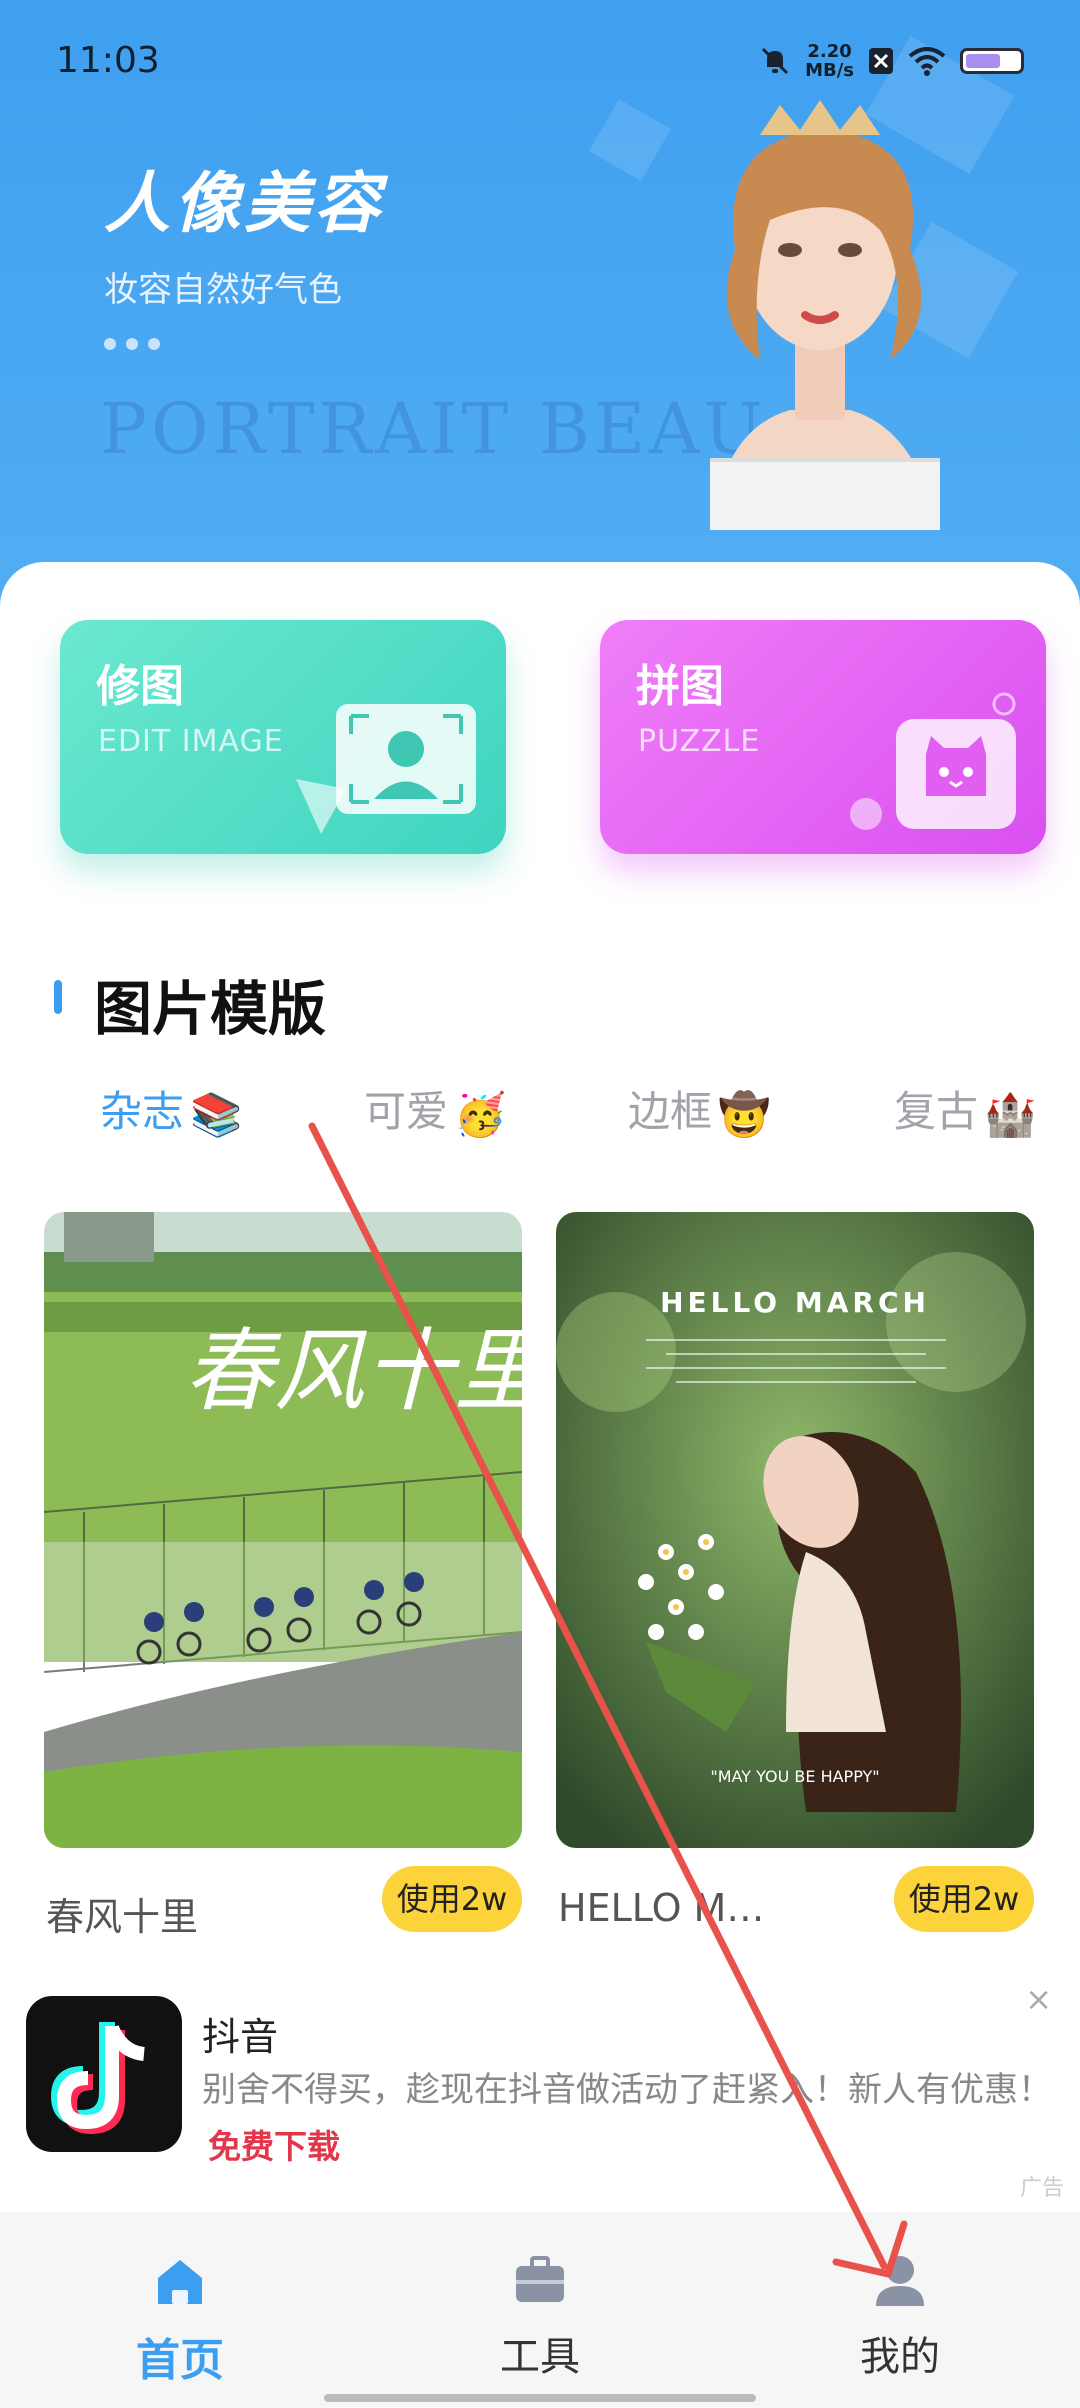  Describe the element at coordinates (936, 1111) in the screenshot. I see `tab-label: 复古` at that location.